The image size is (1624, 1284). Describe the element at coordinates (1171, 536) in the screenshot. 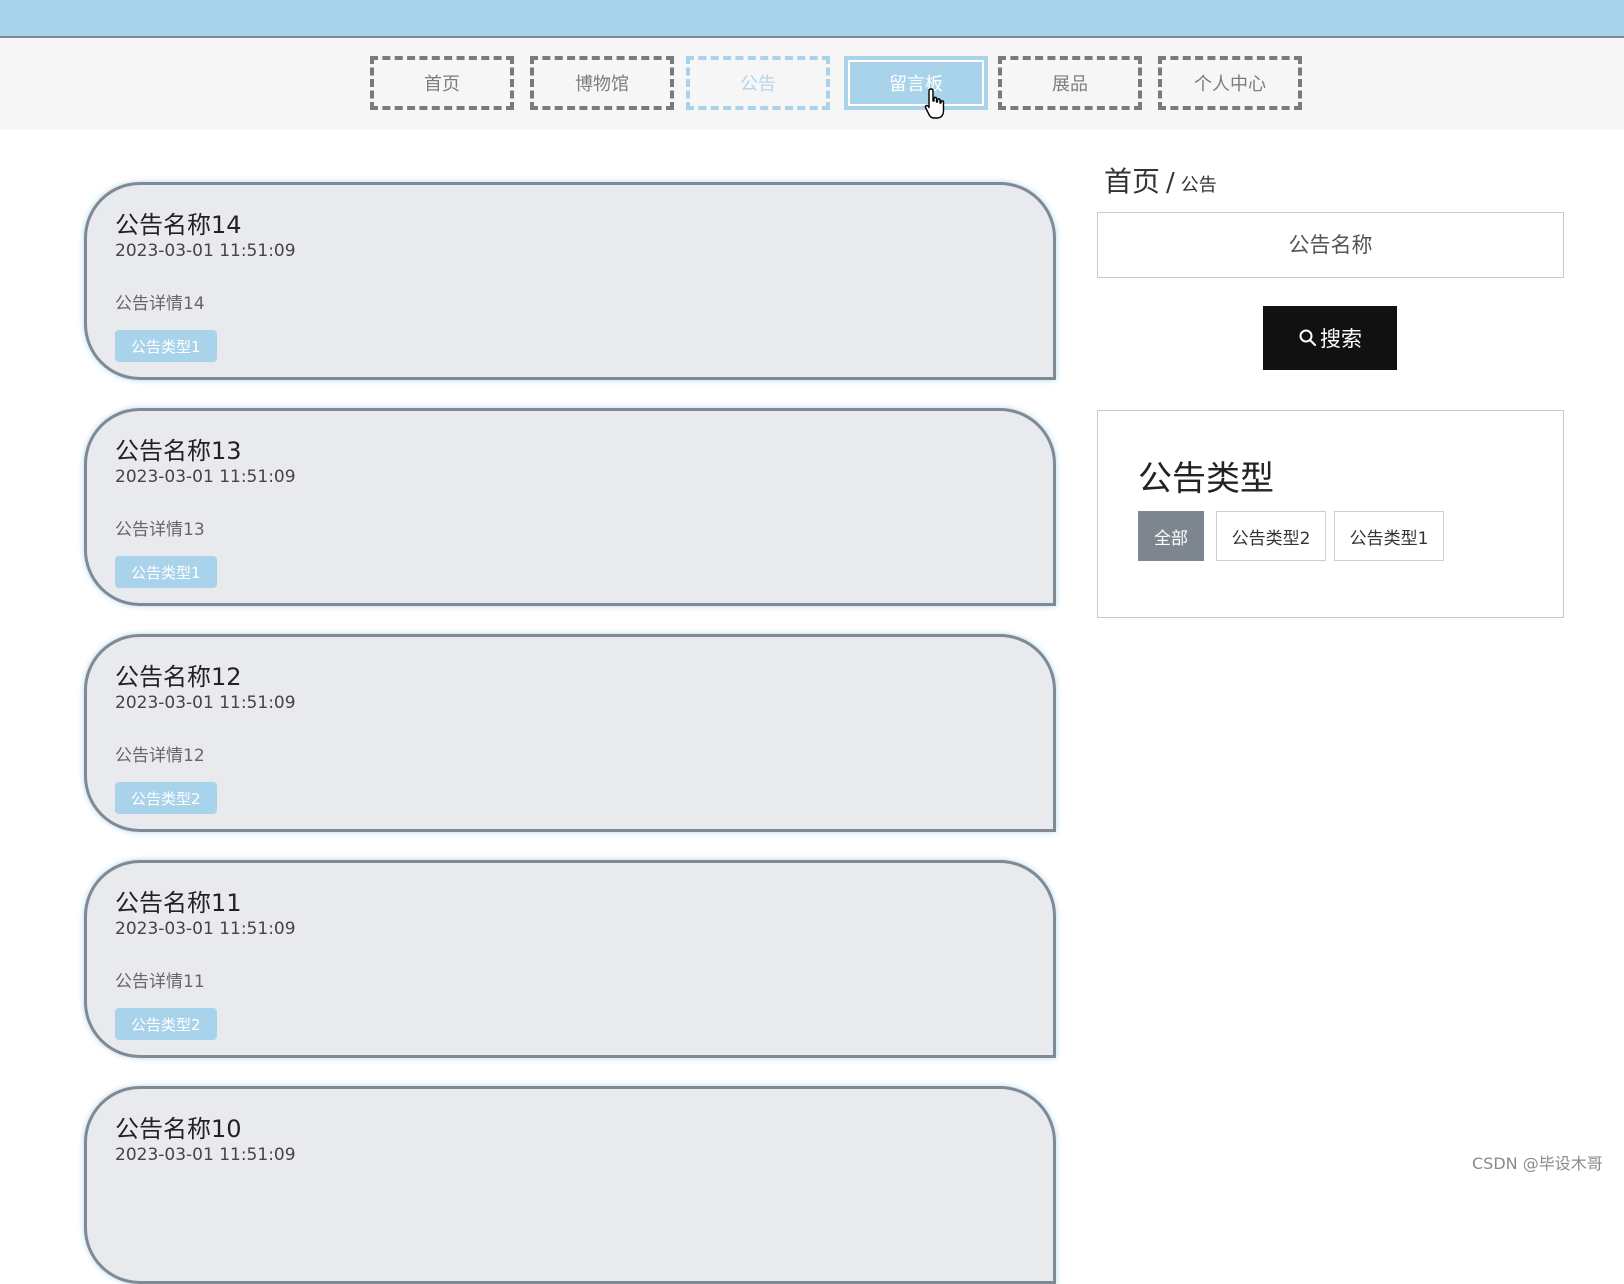

I see `type-filter-all: 全部` at that location.